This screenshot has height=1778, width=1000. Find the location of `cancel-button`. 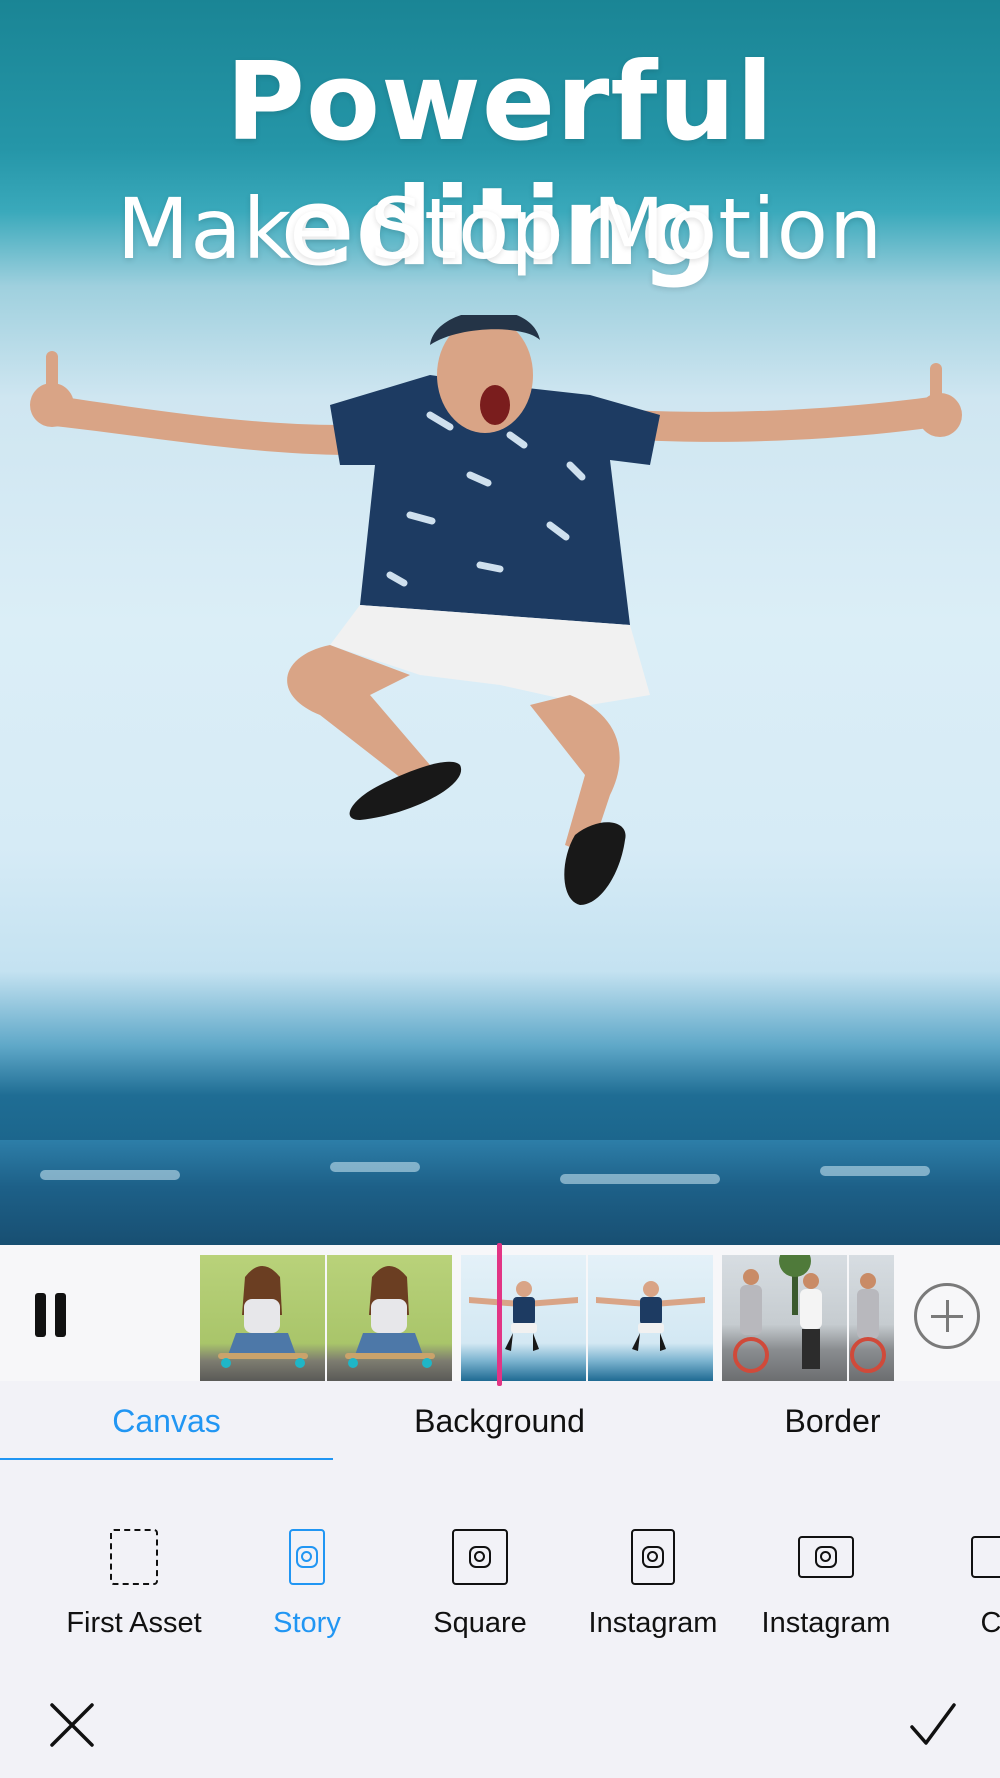

cancel-button is located at coordinates (72, 1725).